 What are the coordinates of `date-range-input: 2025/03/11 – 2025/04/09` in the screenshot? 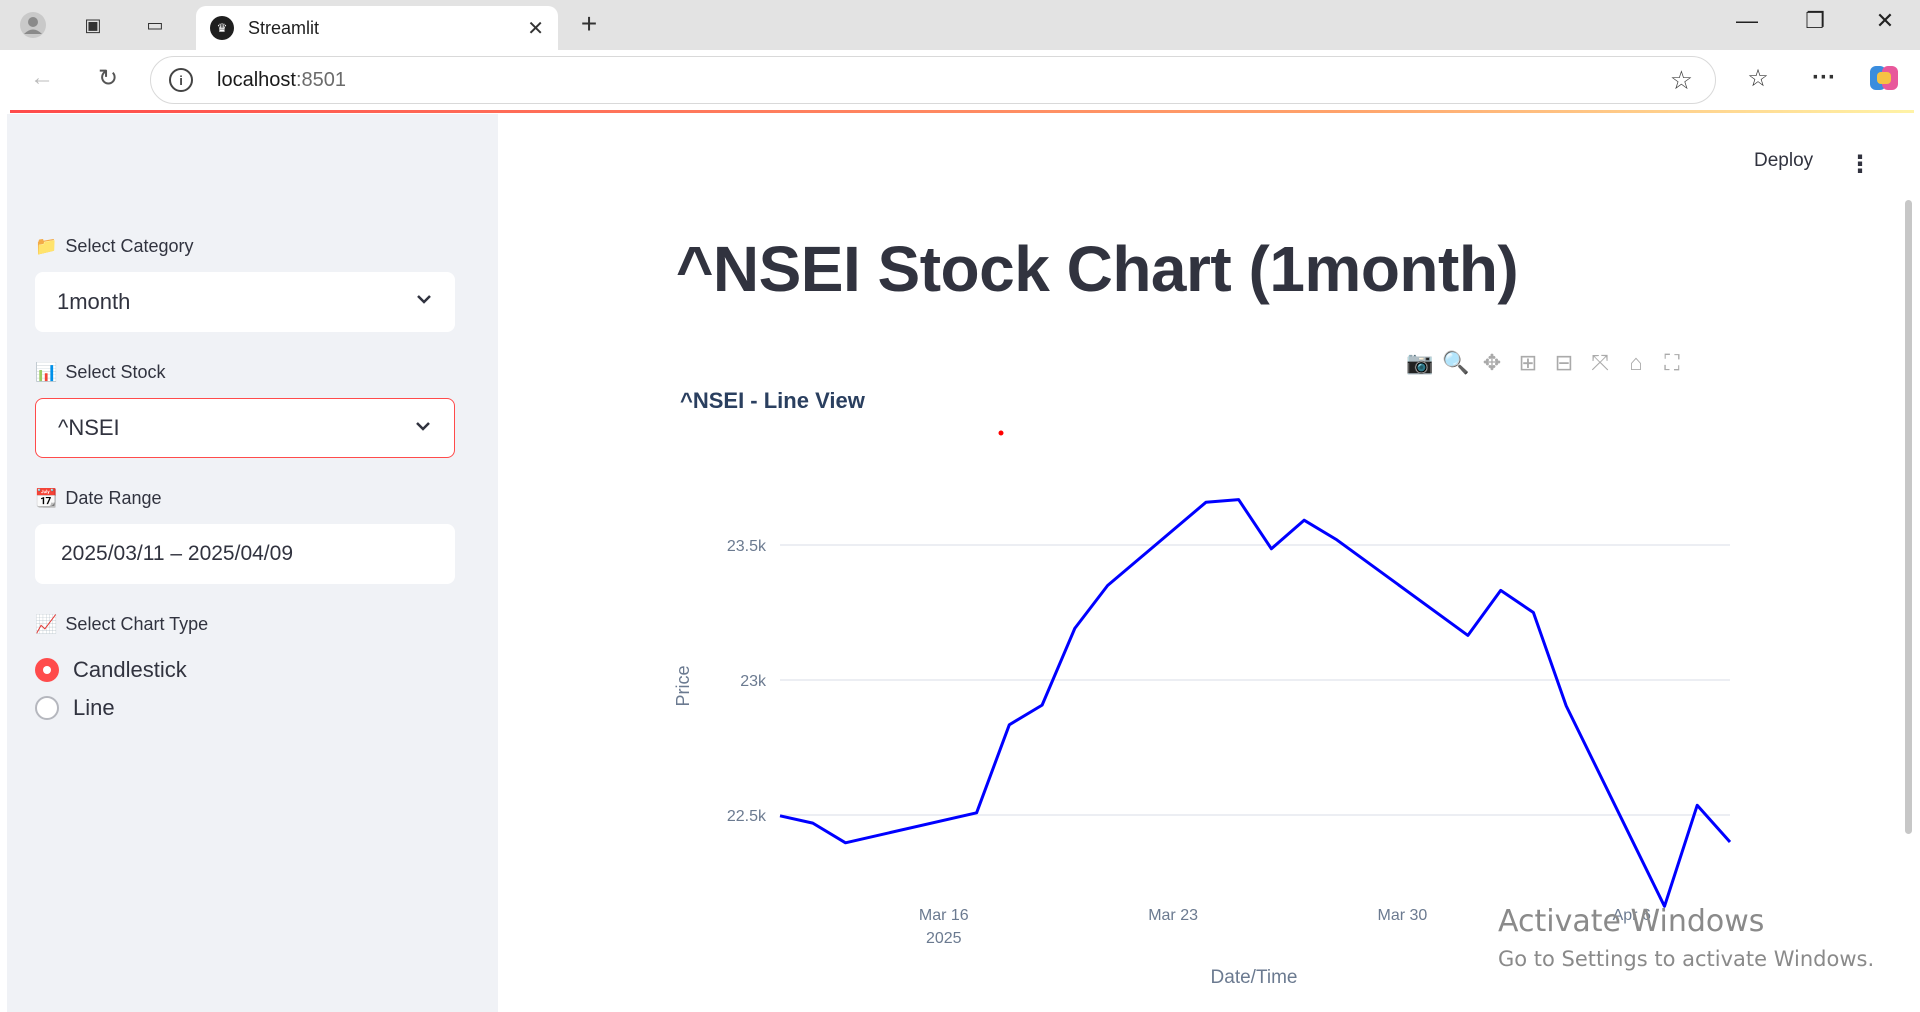 It's located at (245, 554).